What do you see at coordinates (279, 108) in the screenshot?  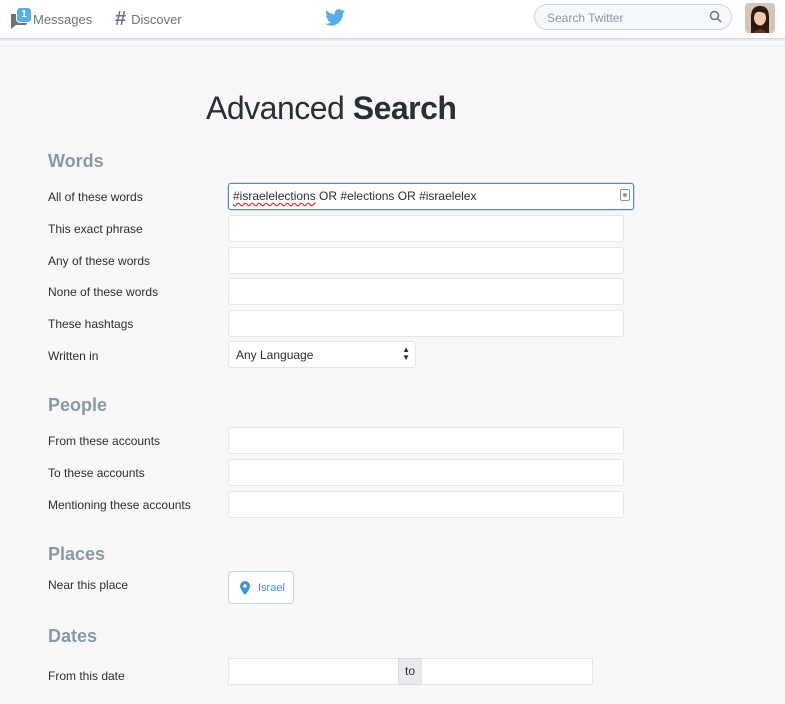 I see `page-title-light: Advanced` at bounding box center [279, 108].